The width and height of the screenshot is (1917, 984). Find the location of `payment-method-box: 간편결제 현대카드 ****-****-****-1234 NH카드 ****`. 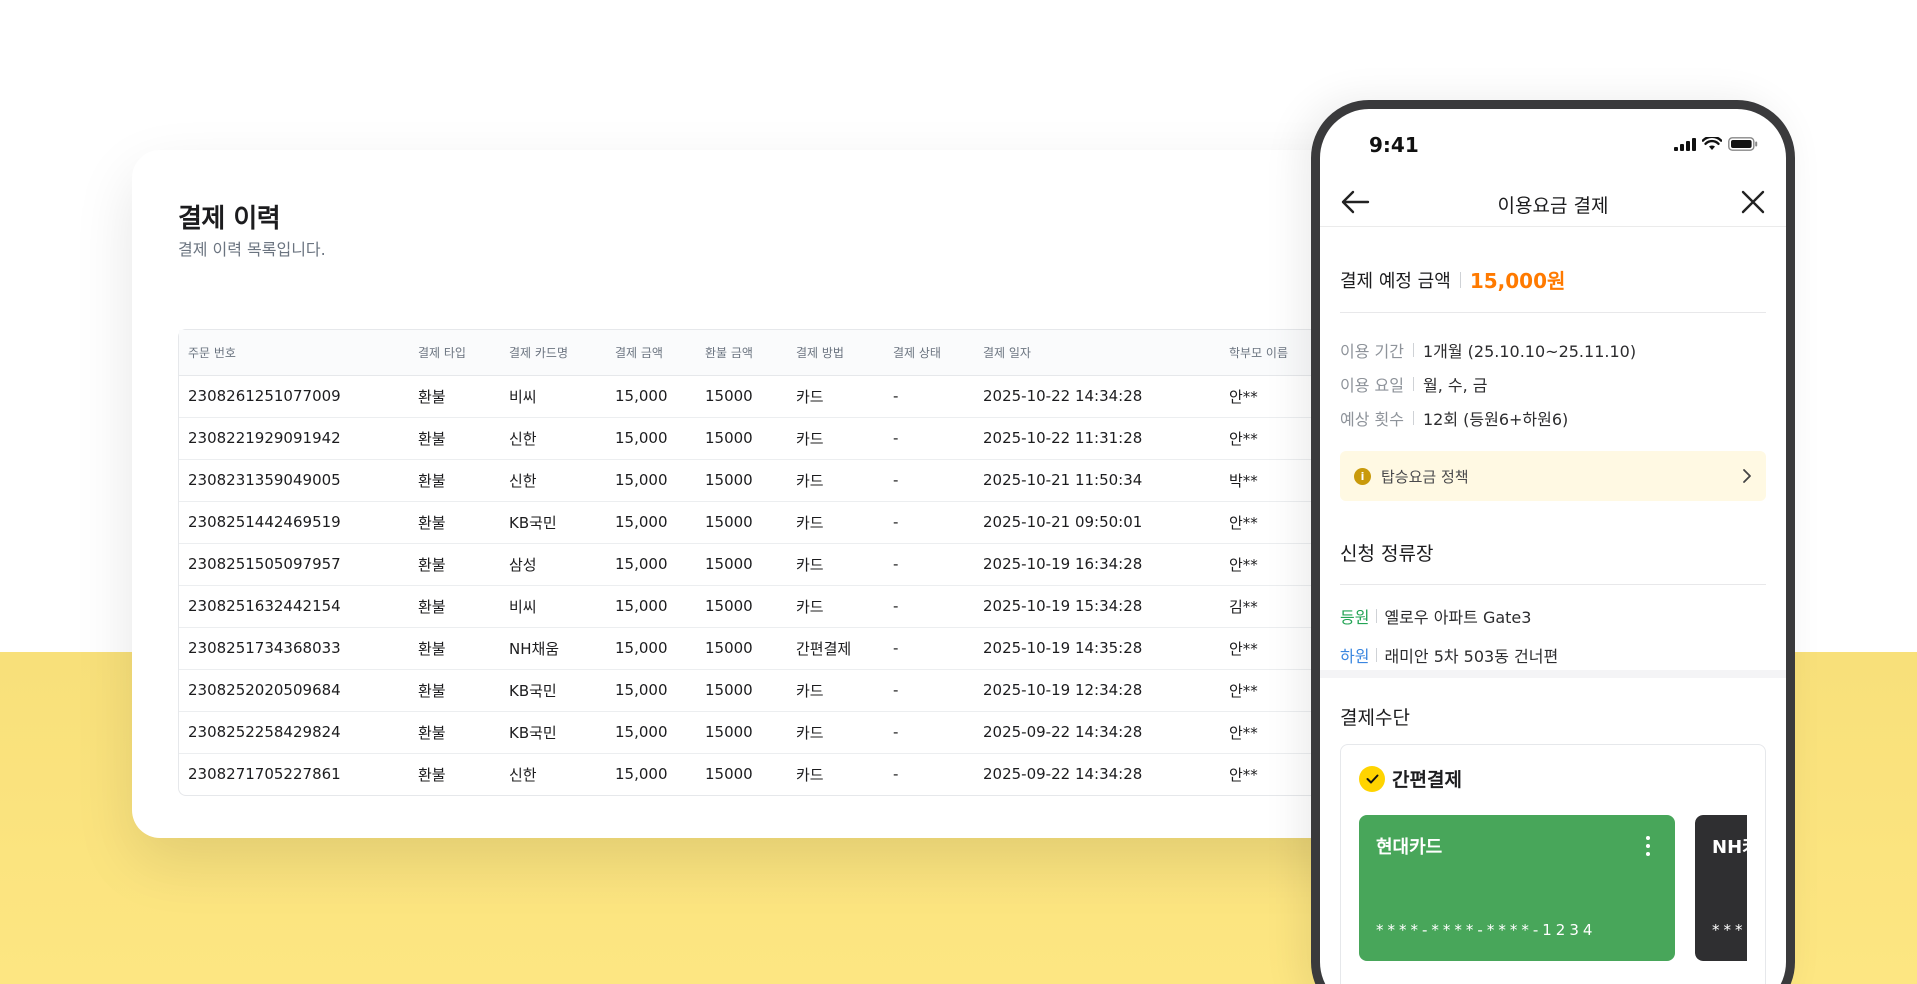

payment-method-box: 간편결제 현대카드 ****-****-****-1234 NH카드 **** is located at coordinates (1553, 864).